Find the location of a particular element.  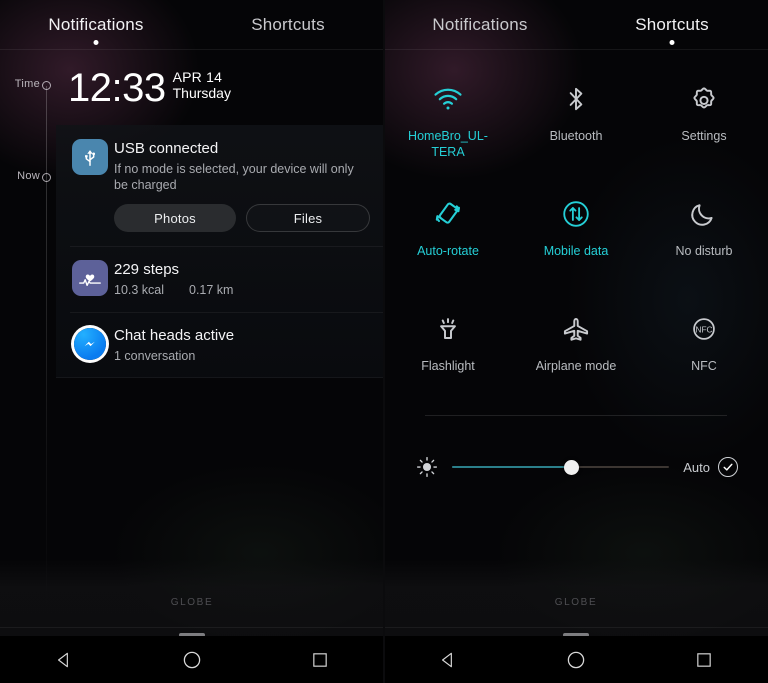

shortcut-mobile-data: Mobile data is located at coordinates (576, 227).